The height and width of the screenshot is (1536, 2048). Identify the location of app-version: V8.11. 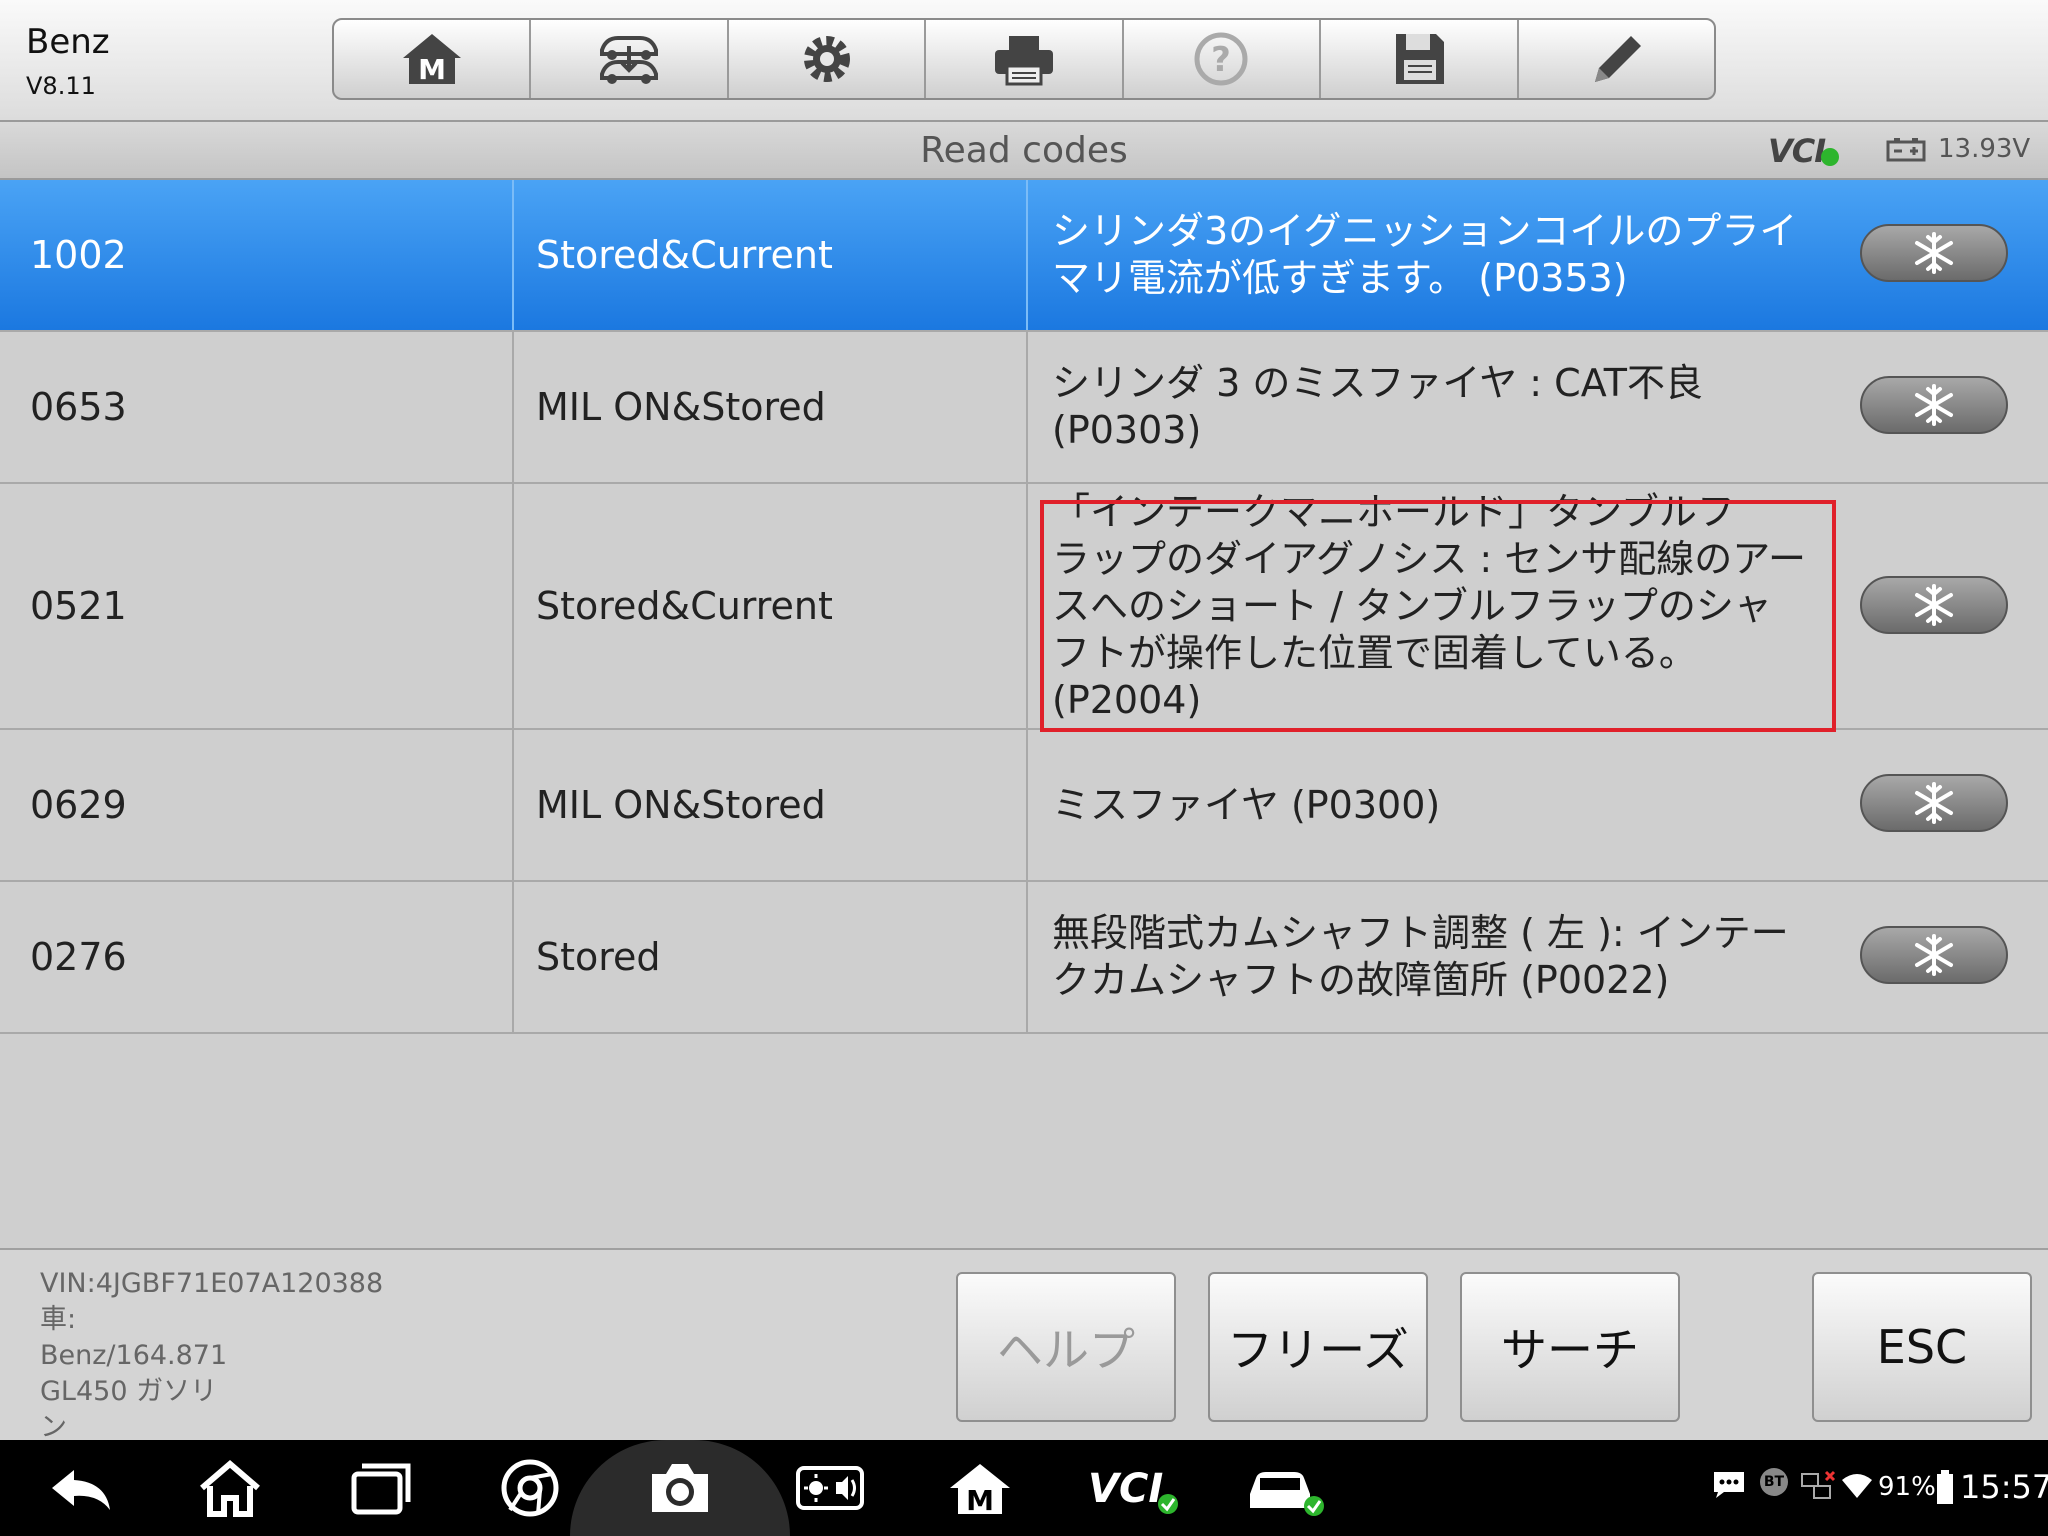
(61, 86).